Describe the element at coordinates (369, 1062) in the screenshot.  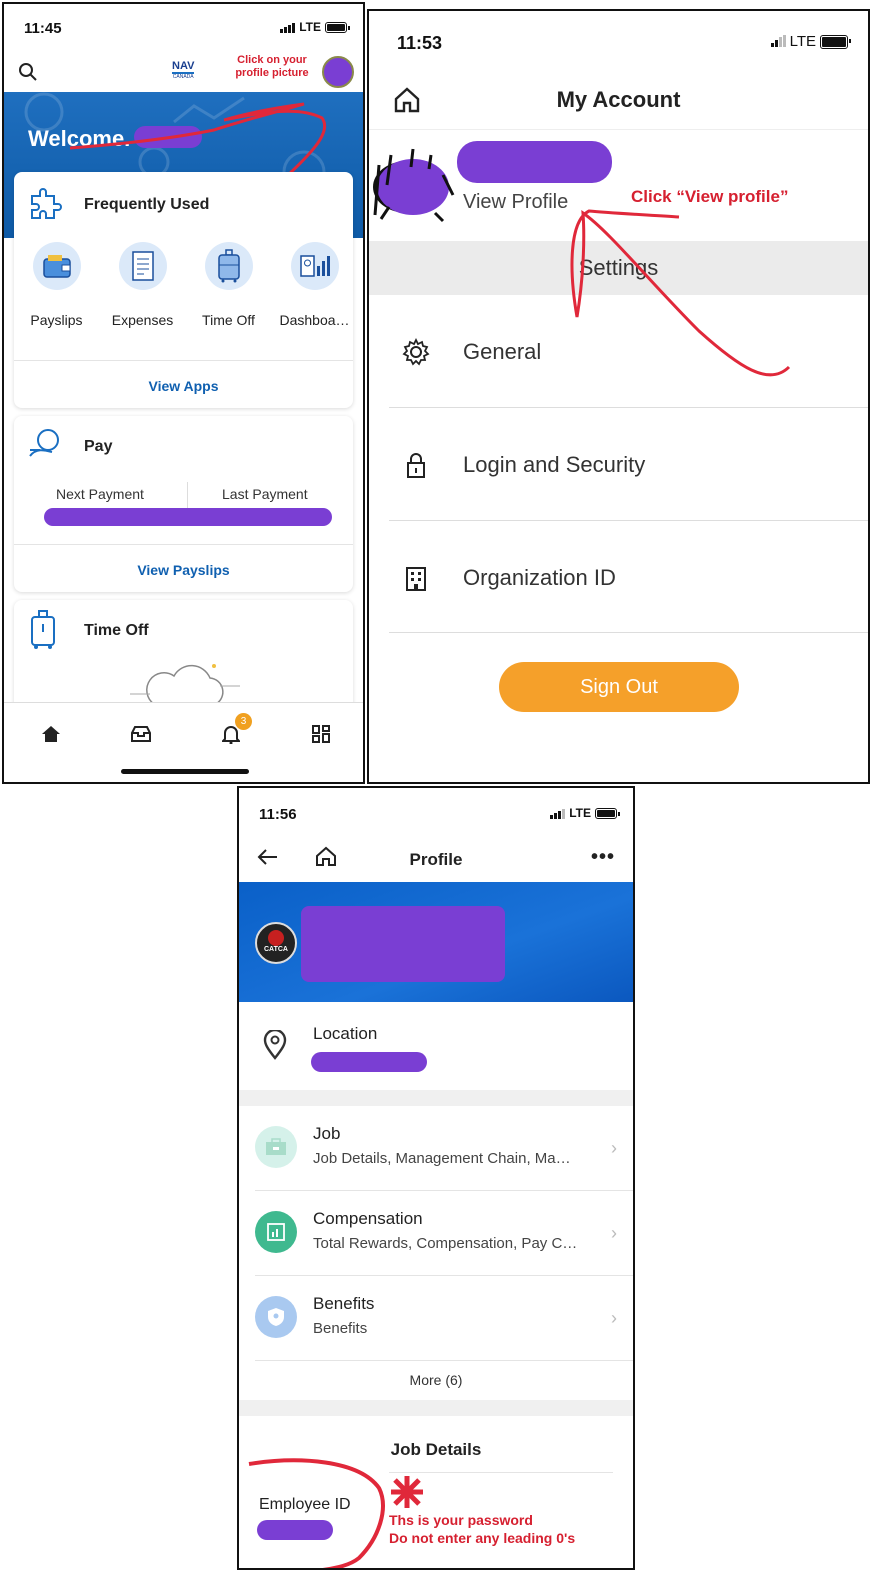
I see `redacted-location` at that location.